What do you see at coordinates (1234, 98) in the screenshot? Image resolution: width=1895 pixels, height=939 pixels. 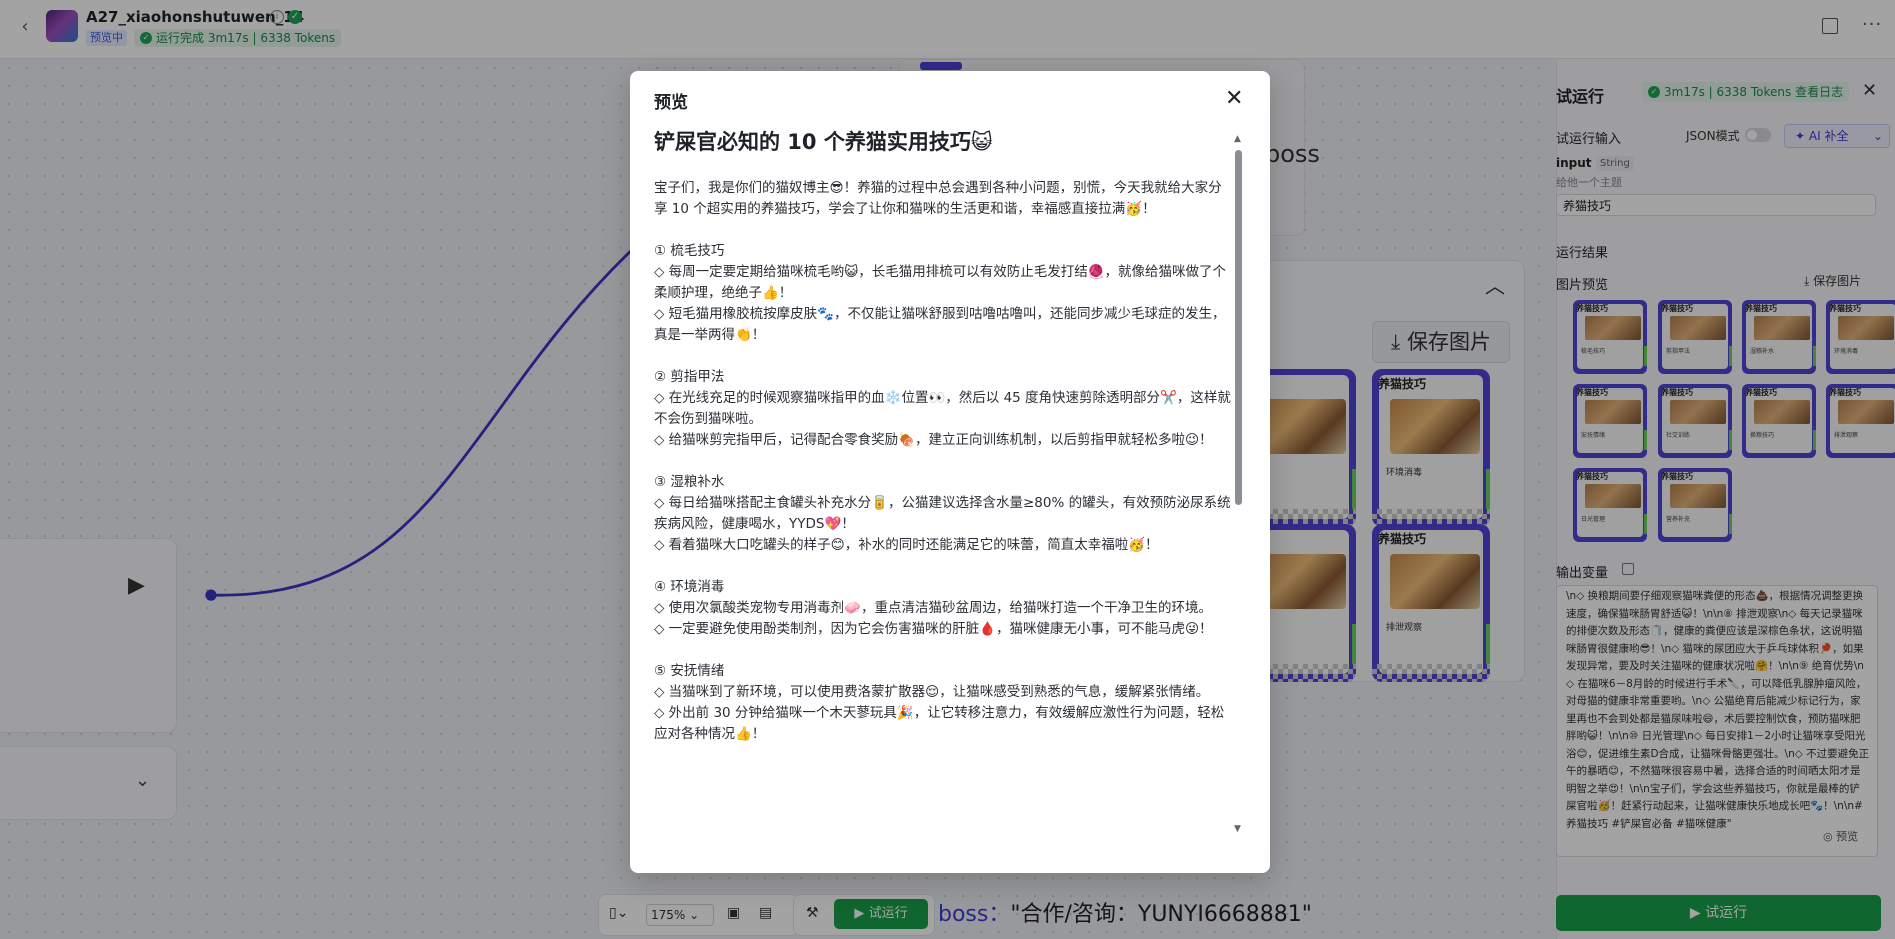 I see `close-icon: ✕` at bounding box center [1234, 98].